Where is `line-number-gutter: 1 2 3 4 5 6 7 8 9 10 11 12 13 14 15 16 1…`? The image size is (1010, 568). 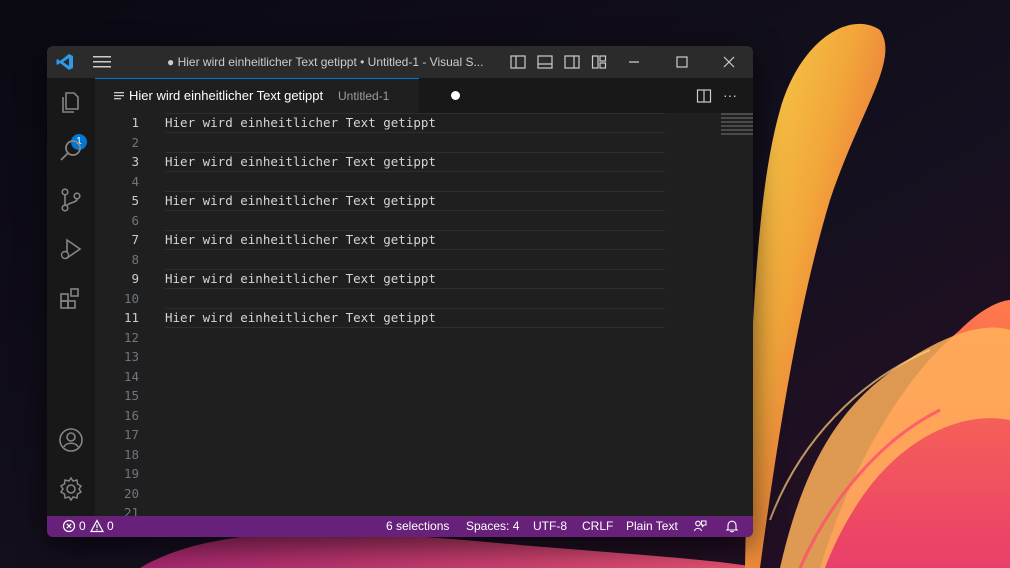
line-number-gutter: 1 2 3 4 5 6 7 8 9 10 11 12 13 14 15 16 1… is located at coordinates (120, 316).